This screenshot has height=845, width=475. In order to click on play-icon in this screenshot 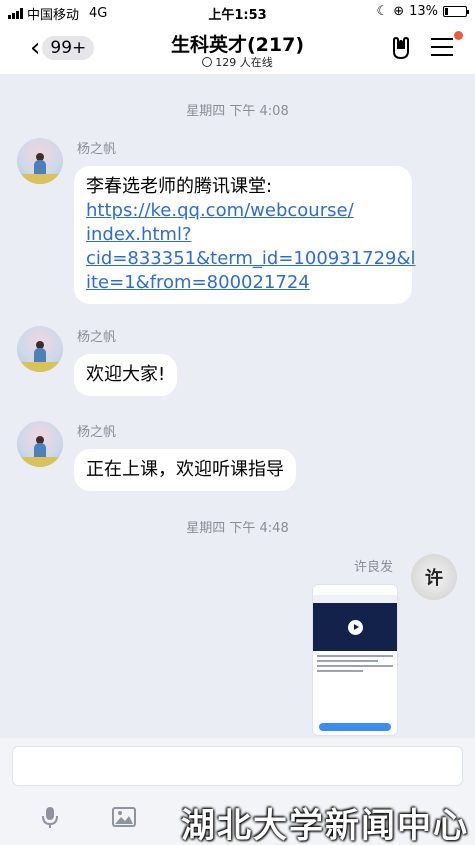, I will do `click(355, 627)`.